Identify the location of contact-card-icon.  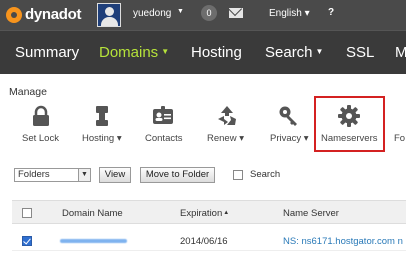
(163, 115).